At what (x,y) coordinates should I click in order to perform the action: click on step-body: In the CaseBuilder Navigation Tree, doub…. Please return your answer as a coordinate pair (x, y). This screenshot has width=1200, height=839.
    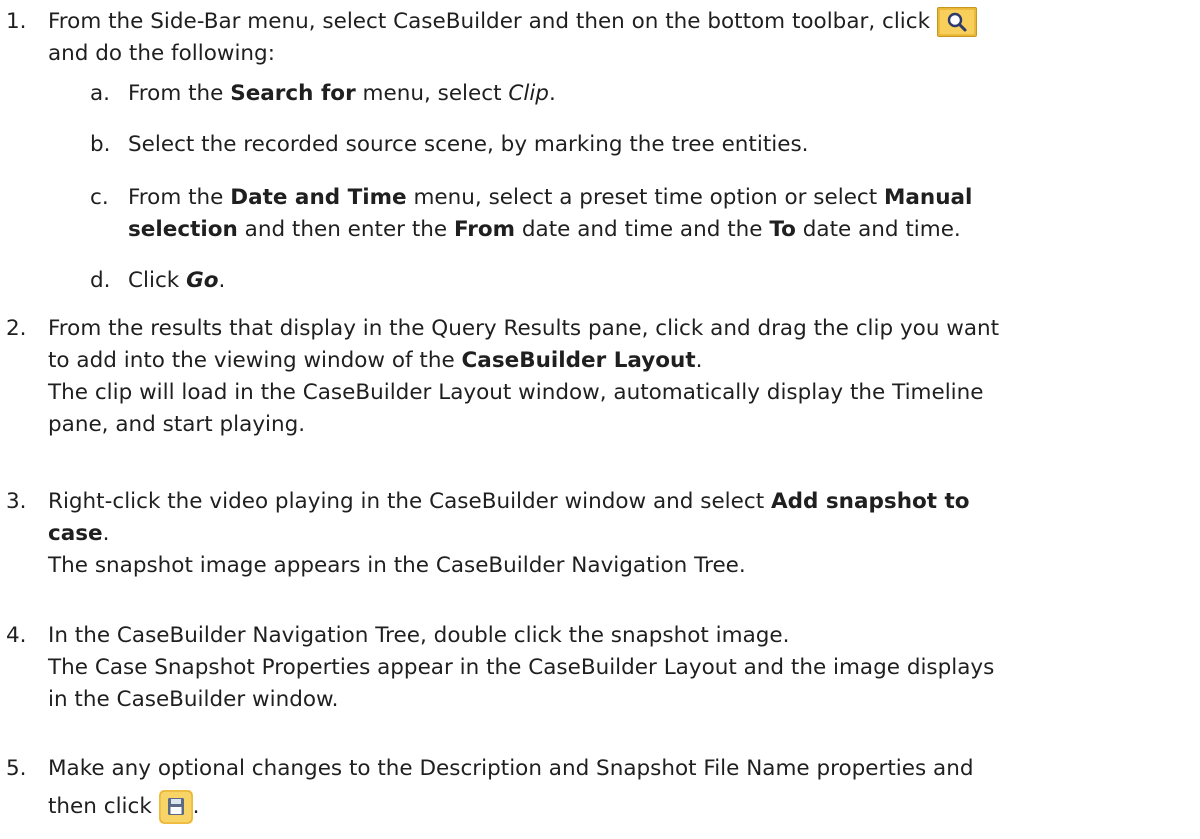
    Looking at the image, I should click on (622, 668).